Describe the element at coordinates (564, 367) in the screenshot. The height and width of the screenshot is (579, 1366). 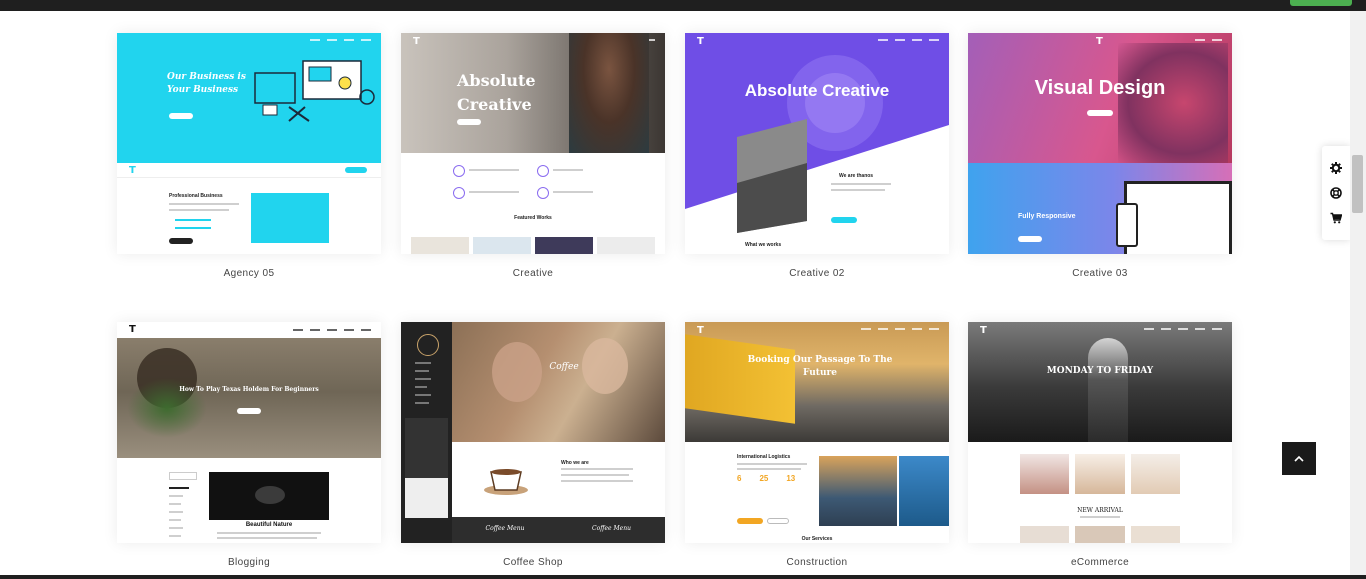
I see `hero-title: Coffee` at that location.